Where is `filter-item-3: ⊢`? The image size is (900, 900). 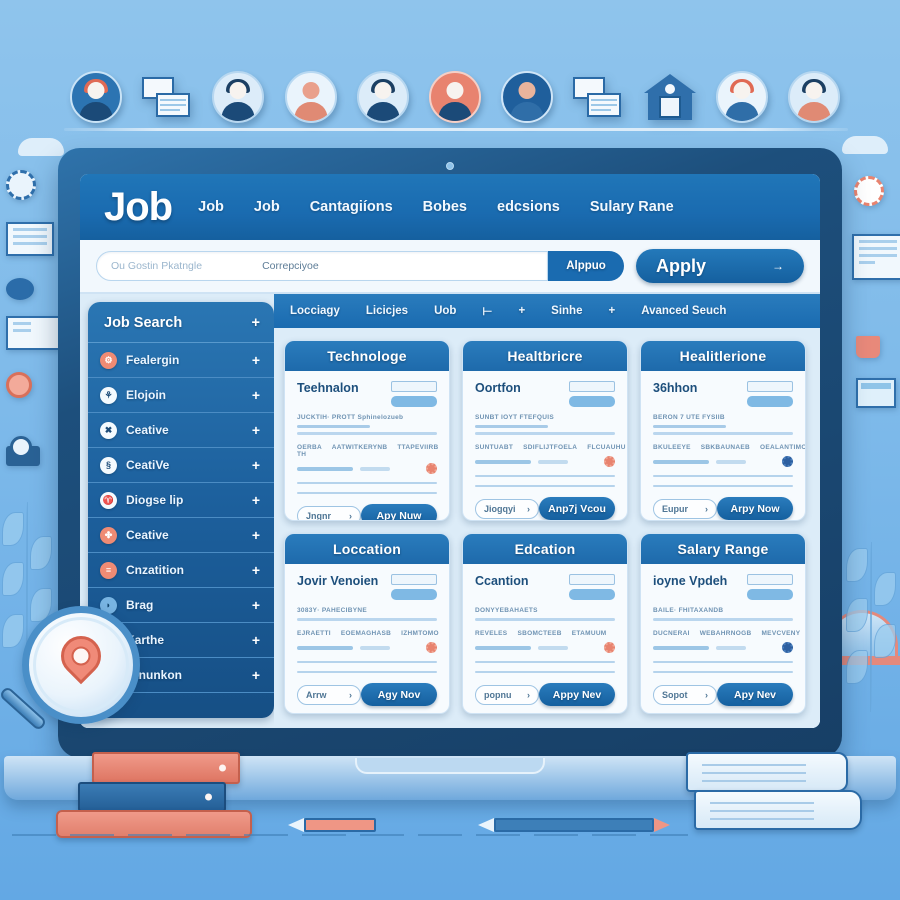 filter-item-3: ⊢ is located at coordinates (487, 311).